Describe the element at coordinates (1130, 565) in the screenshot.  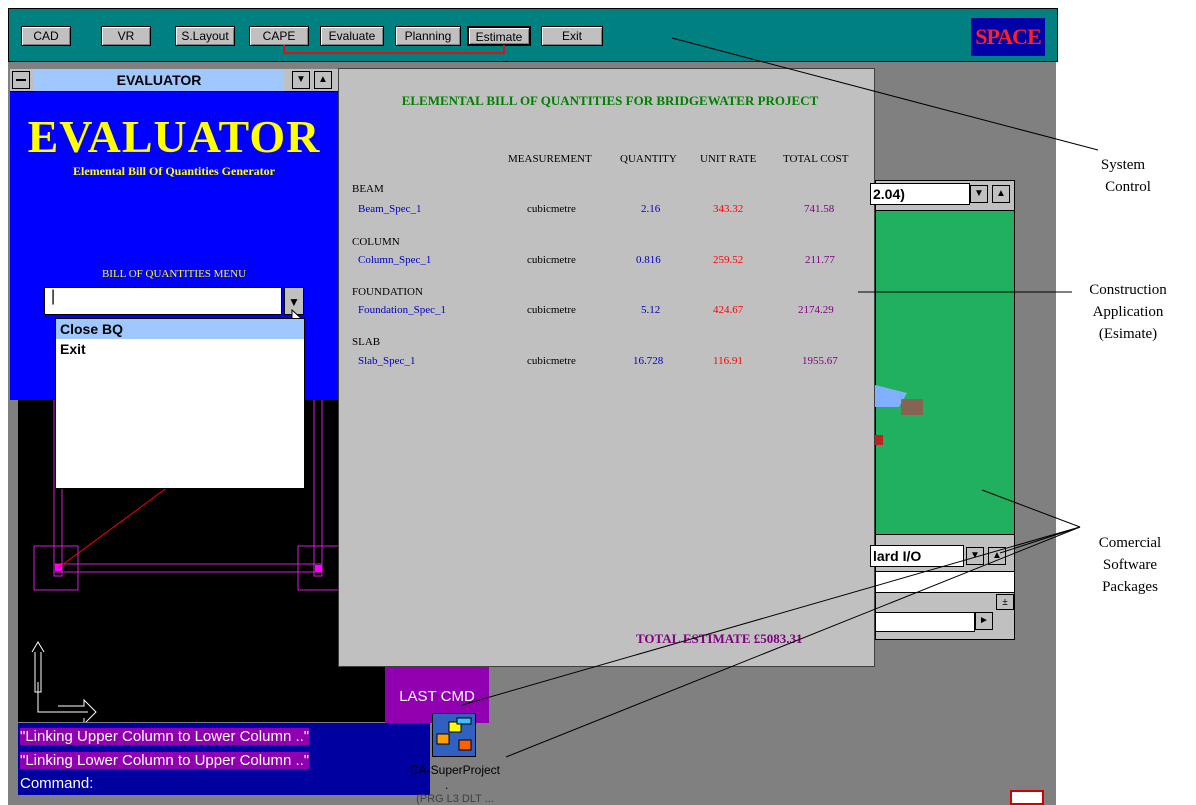
I see `annotation-commercial-software: Comercial Software Packages` at that location.